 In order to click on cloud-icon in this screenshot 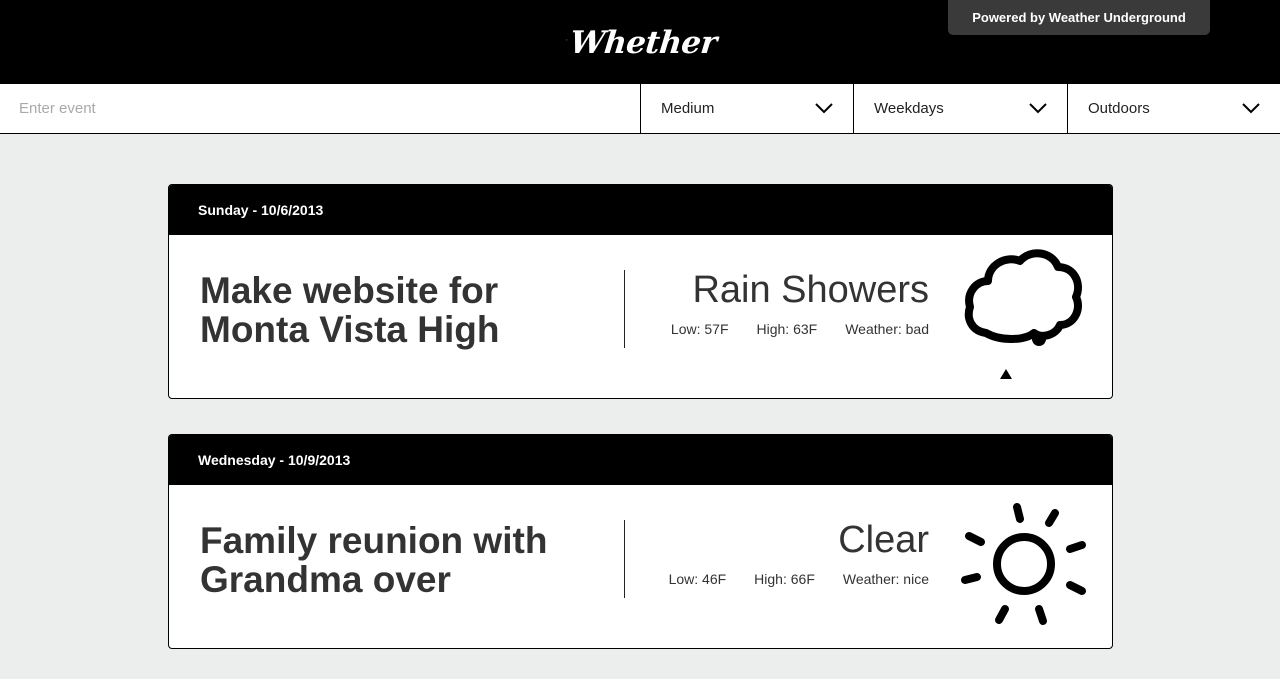, I will do `click(1023, 297)`.